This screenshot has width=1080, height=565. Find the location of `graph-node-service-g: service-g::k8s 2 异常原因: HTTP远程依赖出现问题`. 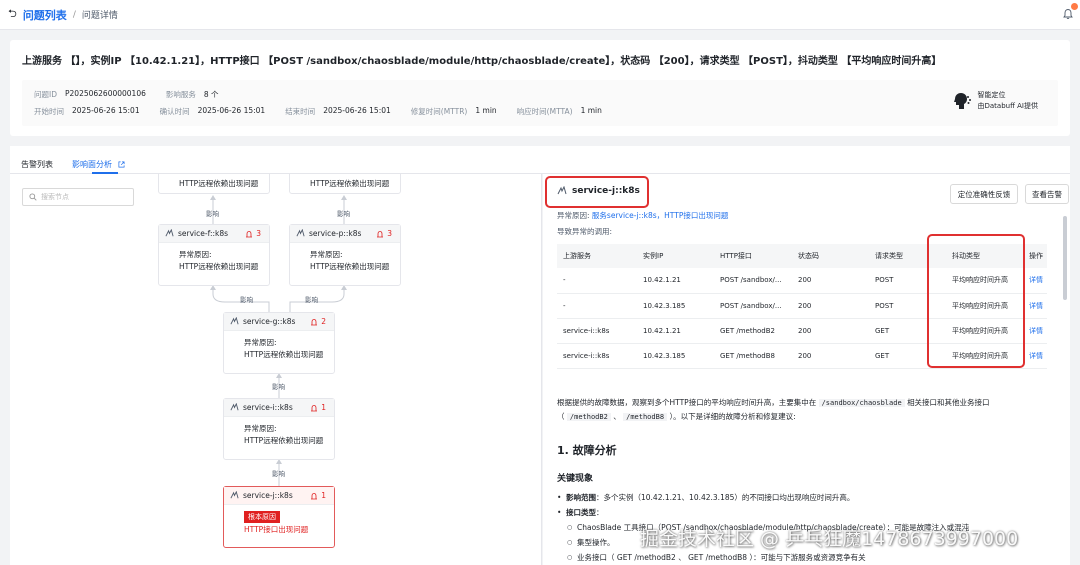

graph-node-service-g: service-g::k8s 2 异常原因: HTTP远程依赖出现问题 is located at coordinates (279, 343).